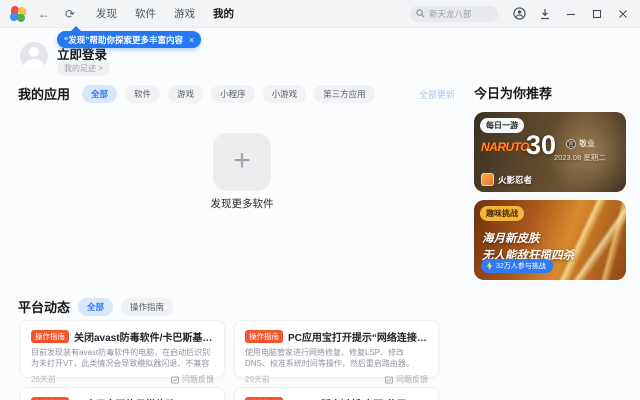 The width and height of the screenshot is (640, 400). Describe the element at coordinates (623, 14) in the screenshot. I see `close-icon` at that location.